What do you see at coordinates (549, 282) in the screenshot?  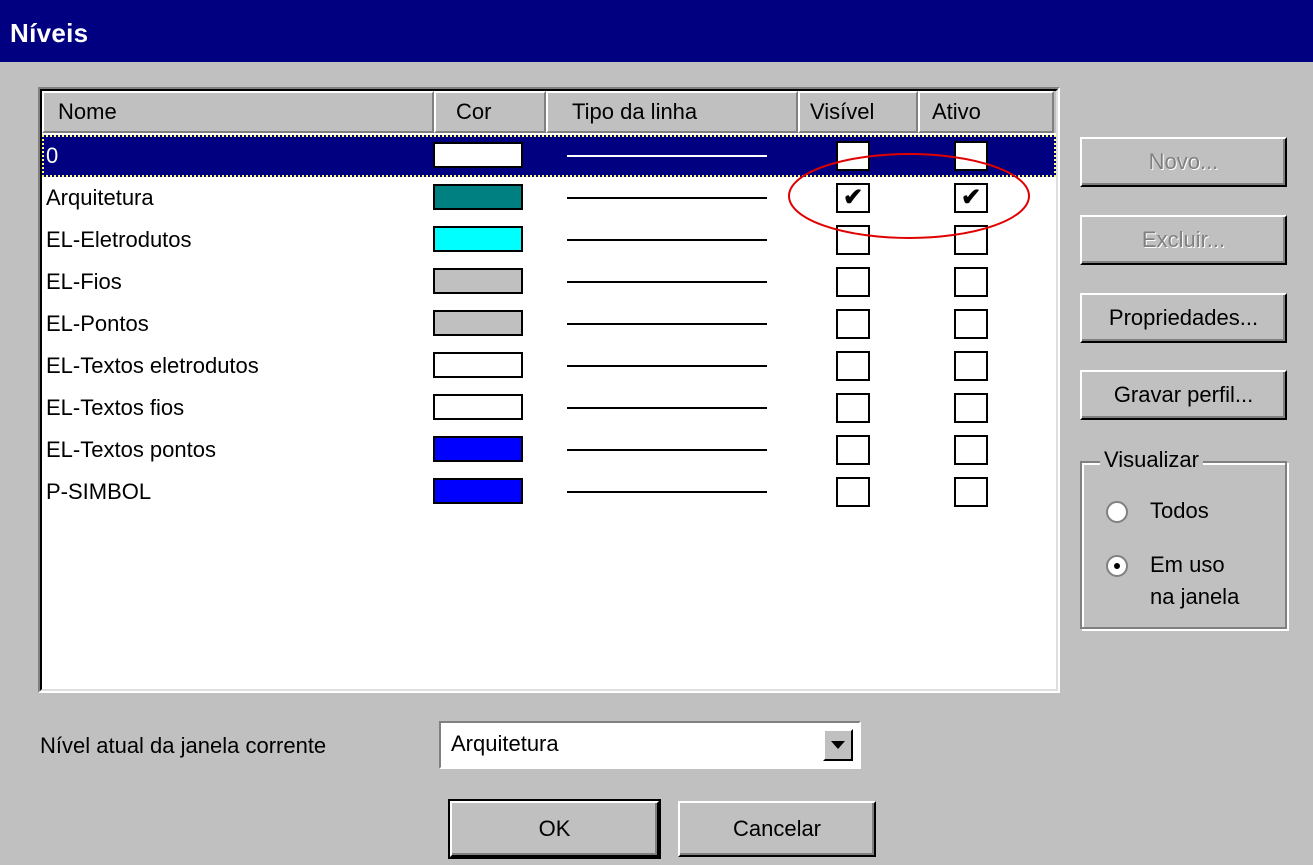 I see `level-row: EL-Fios` at bounding box center [549, 282].